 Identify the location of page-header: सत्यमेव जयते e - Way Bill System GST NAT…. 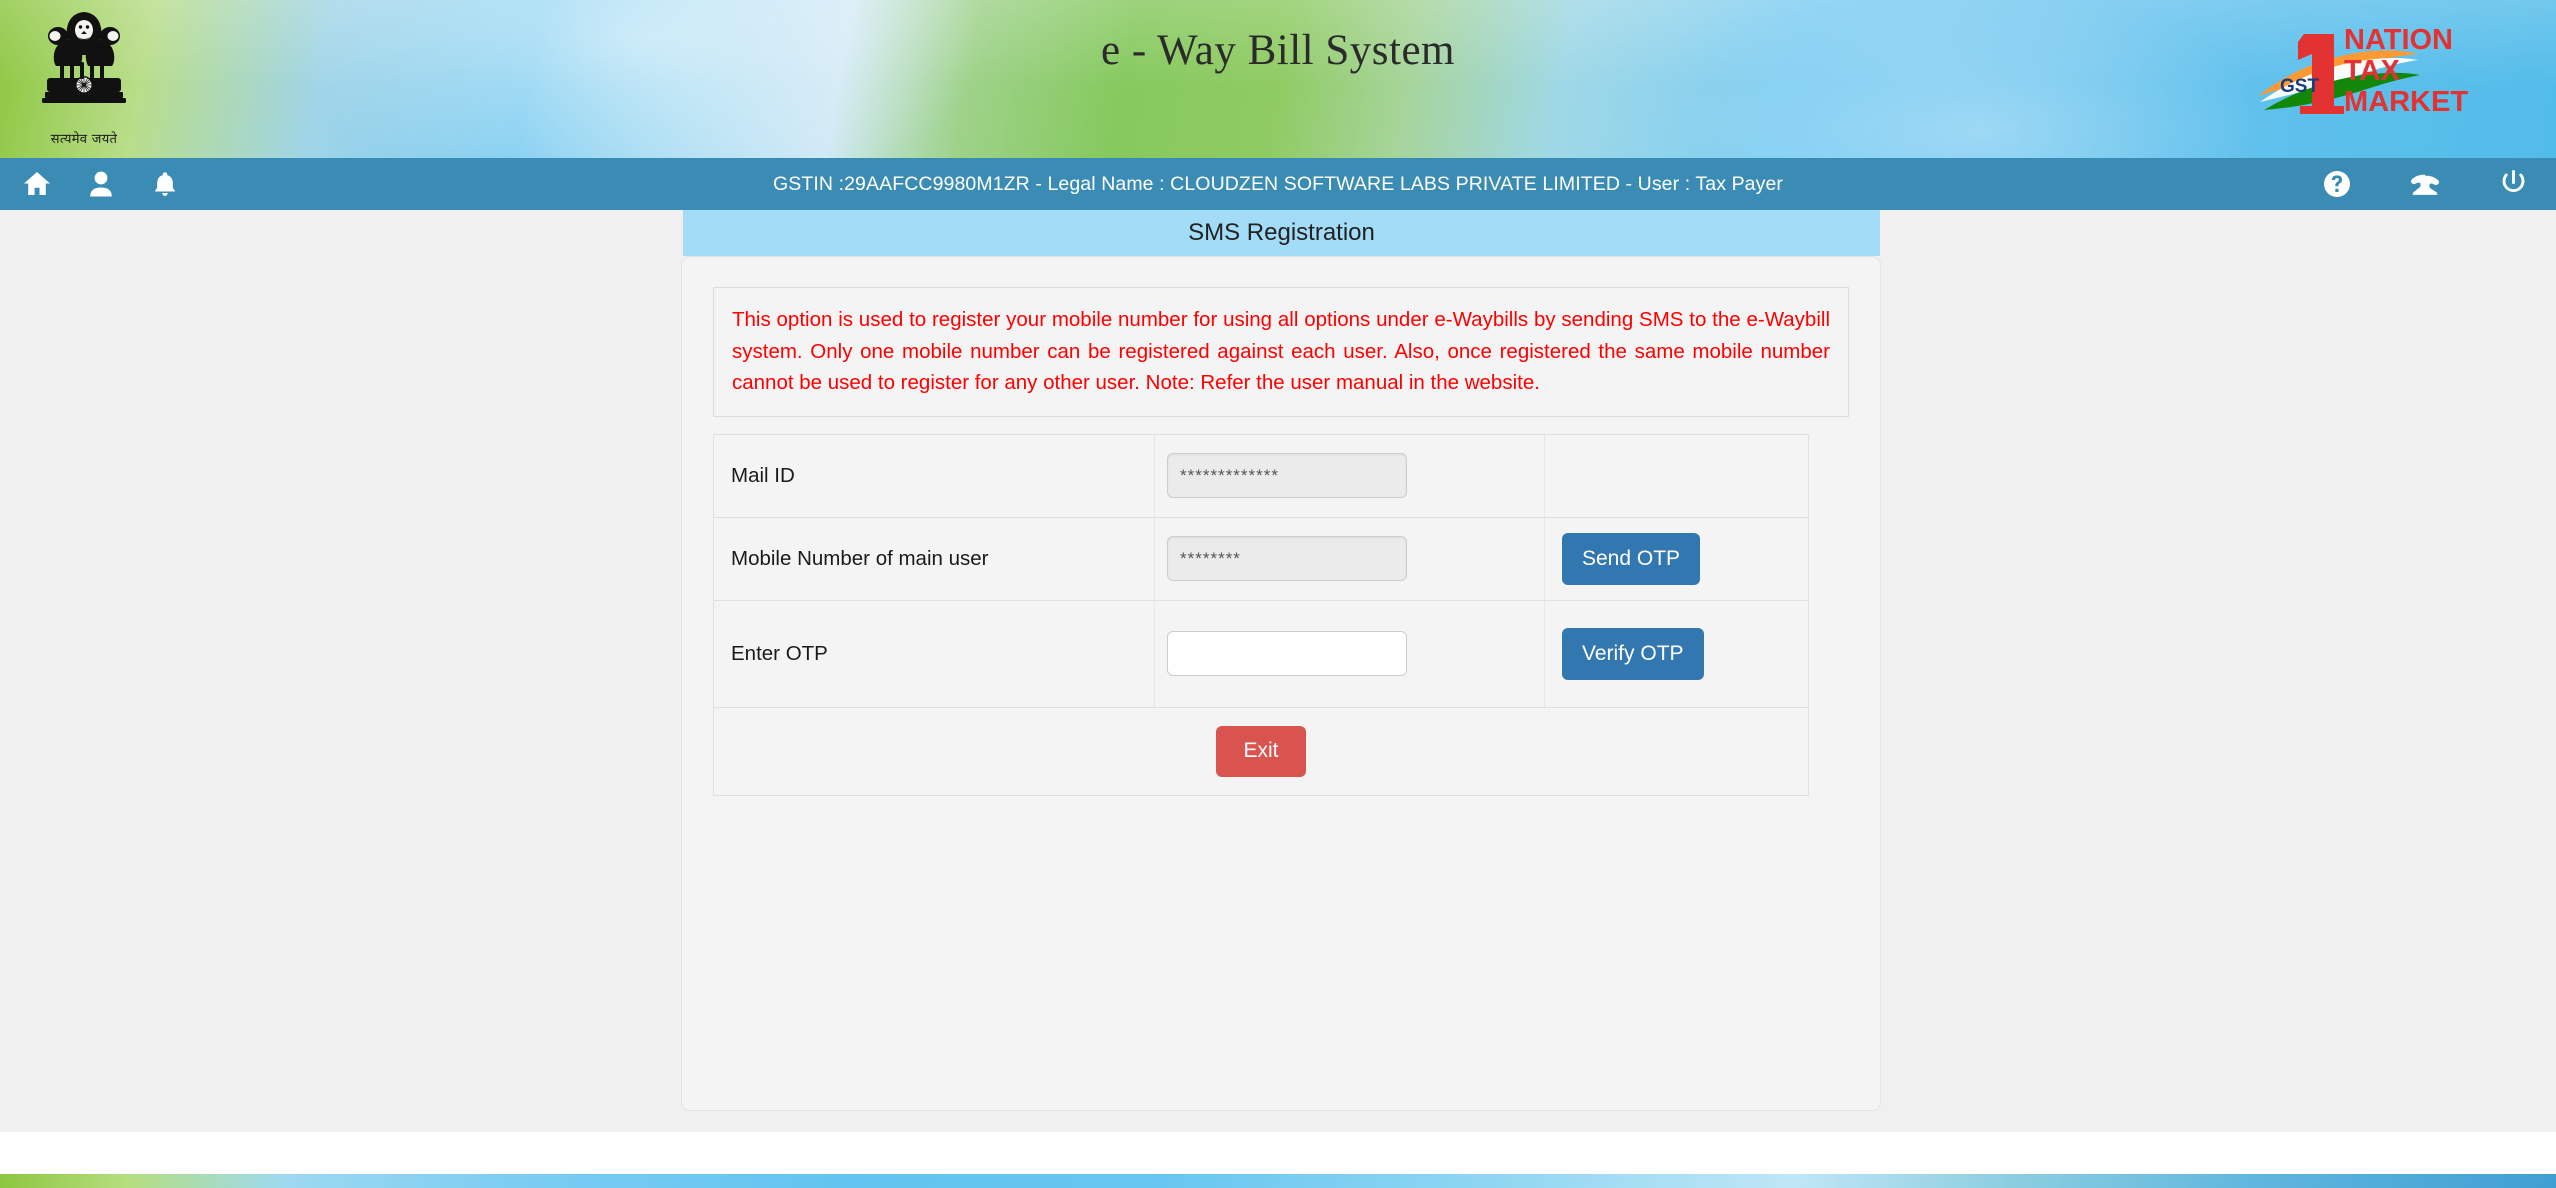
(1278, 79).